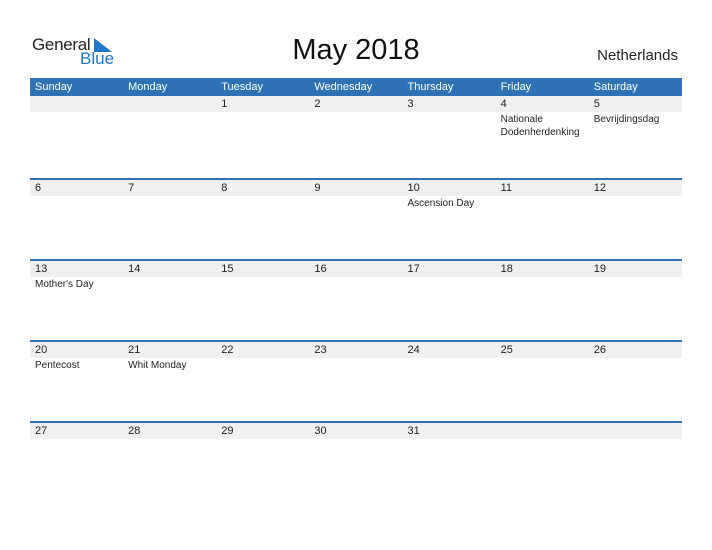 This screenshot has height=550, width=712. Describe the element at coordinates (54, 87) in the screenshot. I see `weekday-sunday: Sunday` at that location.